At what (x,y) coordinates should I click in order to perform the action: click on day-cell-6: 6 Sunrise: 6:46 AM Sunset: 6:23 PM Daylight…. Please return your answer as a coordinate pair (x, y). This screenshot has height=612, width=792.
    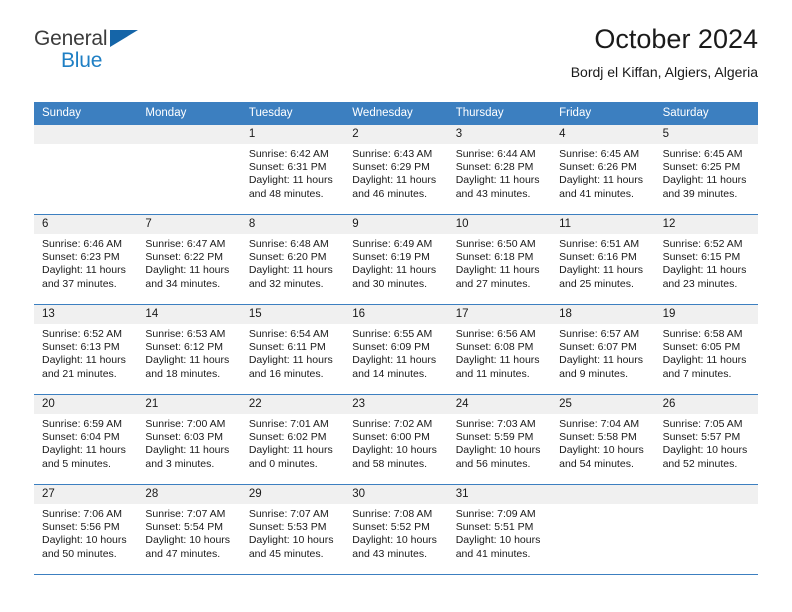
    Looking at the image, I should click on (86, 259).